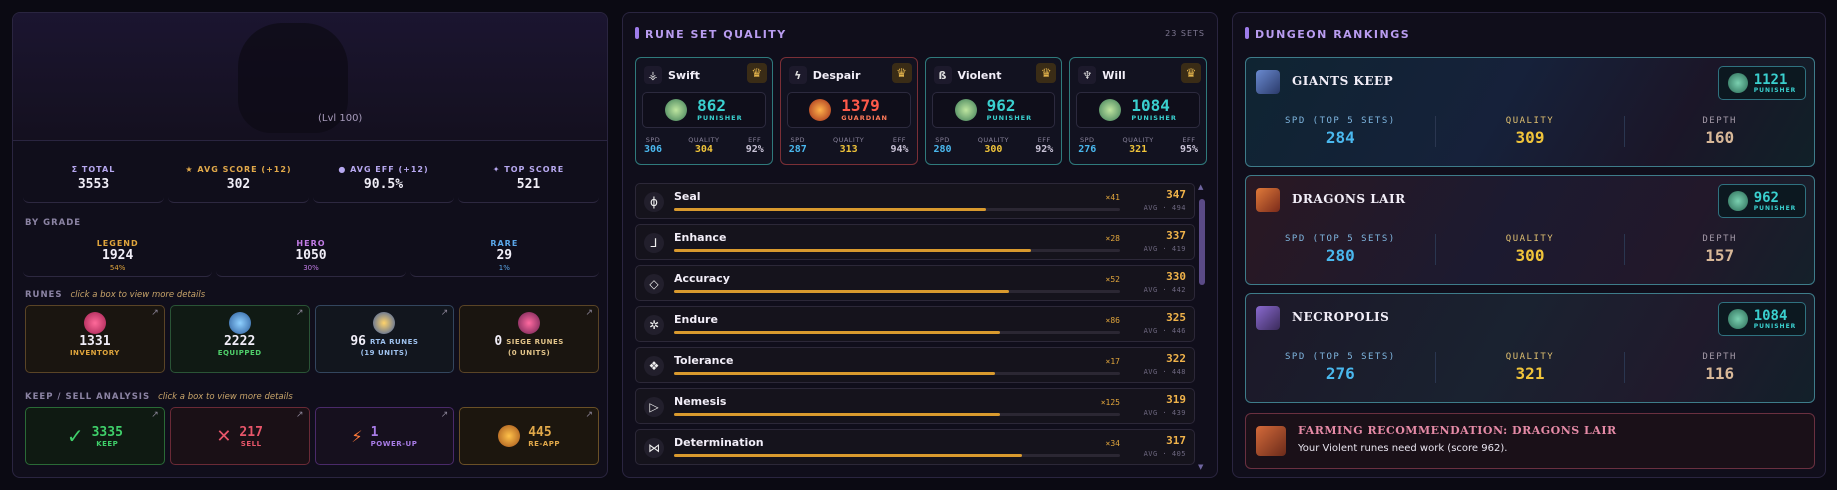 This screenshot has width=1837, height=490. Describe the element at coordinates (711, 34) in the screenshot. I see `panel-title: RUNE SET QUALITY` at that location.